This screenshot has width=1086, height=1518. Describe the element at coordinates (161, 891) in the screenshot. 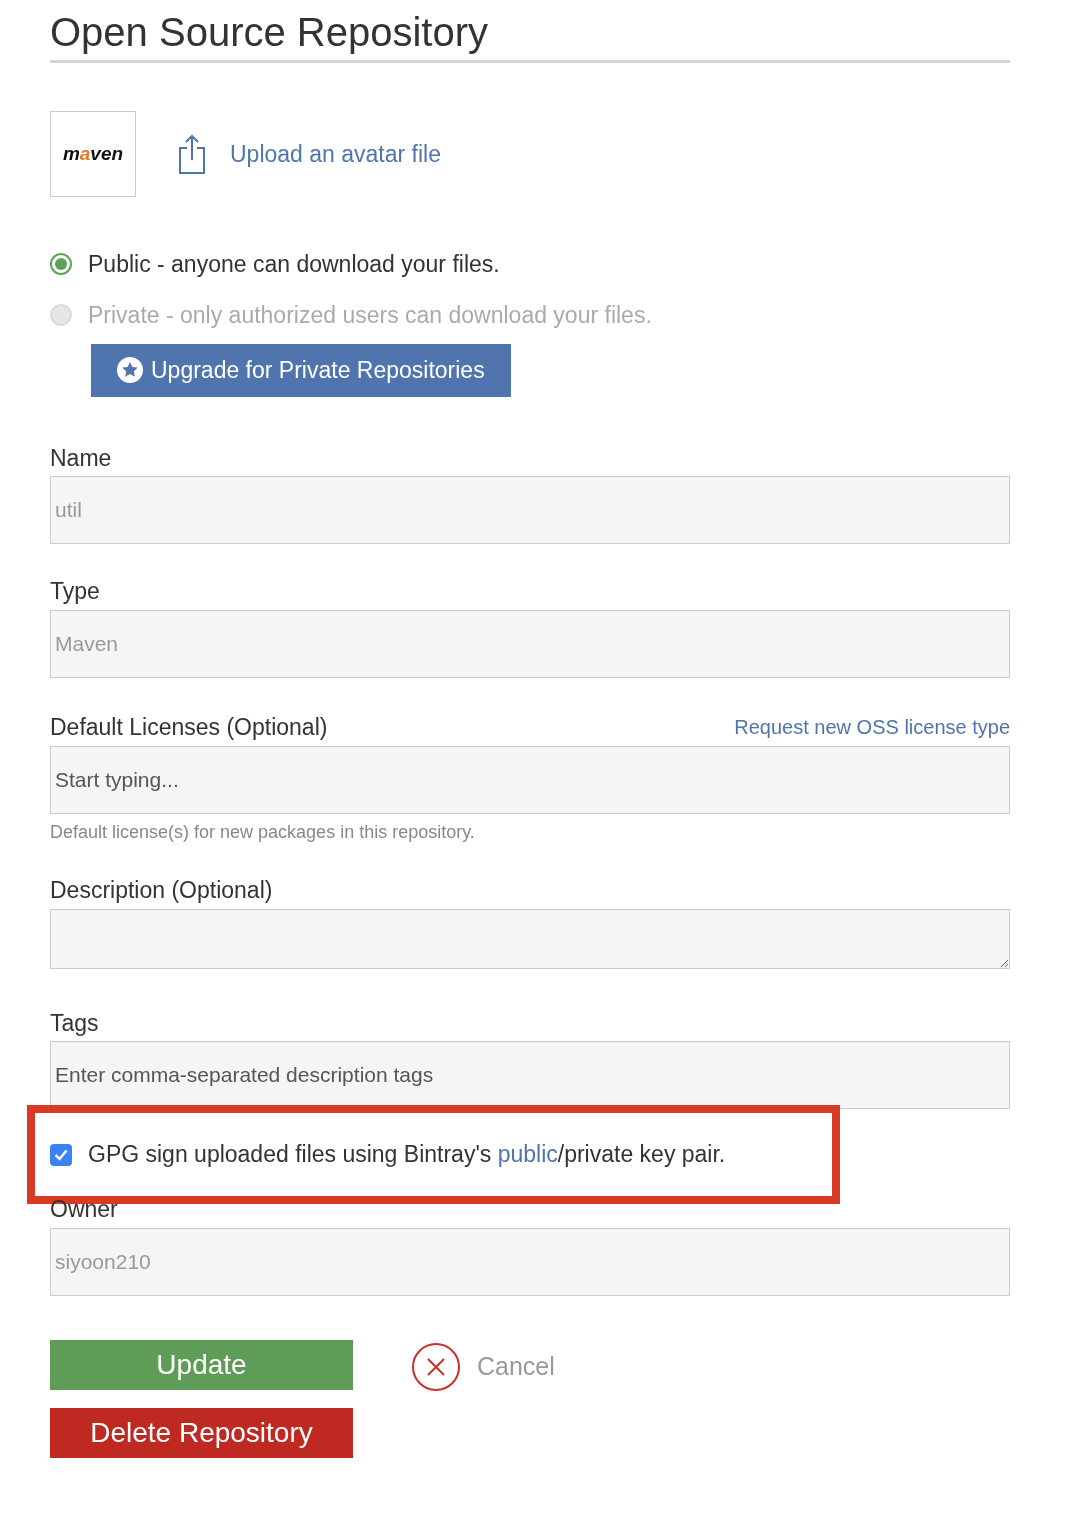

I see `field-label: Description (Optional)` at that location.